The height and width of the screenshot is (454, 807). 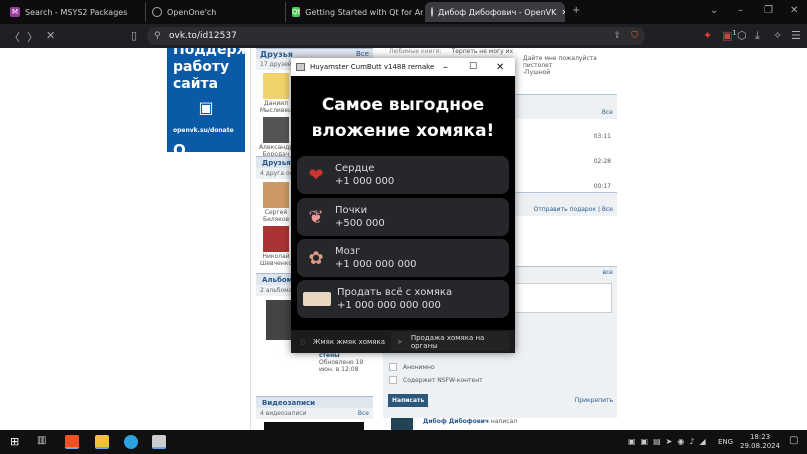 I want to click on tray-icons: ▣▣▤➤◉♪◢, so click(x=669, y=441).